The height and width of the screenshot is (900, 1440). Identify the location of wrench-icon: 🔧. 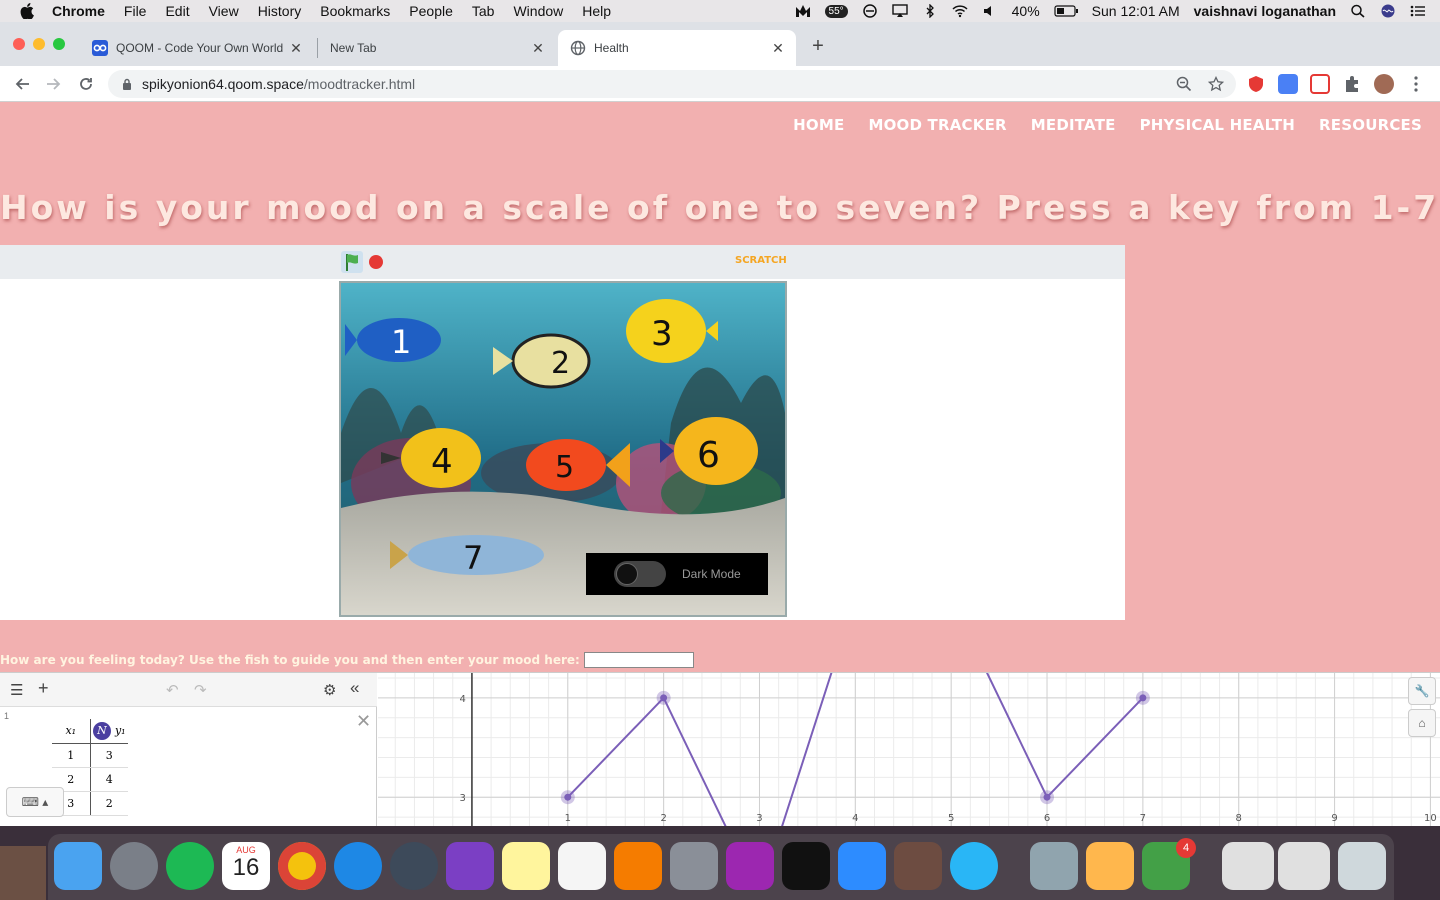
(1422, 691).